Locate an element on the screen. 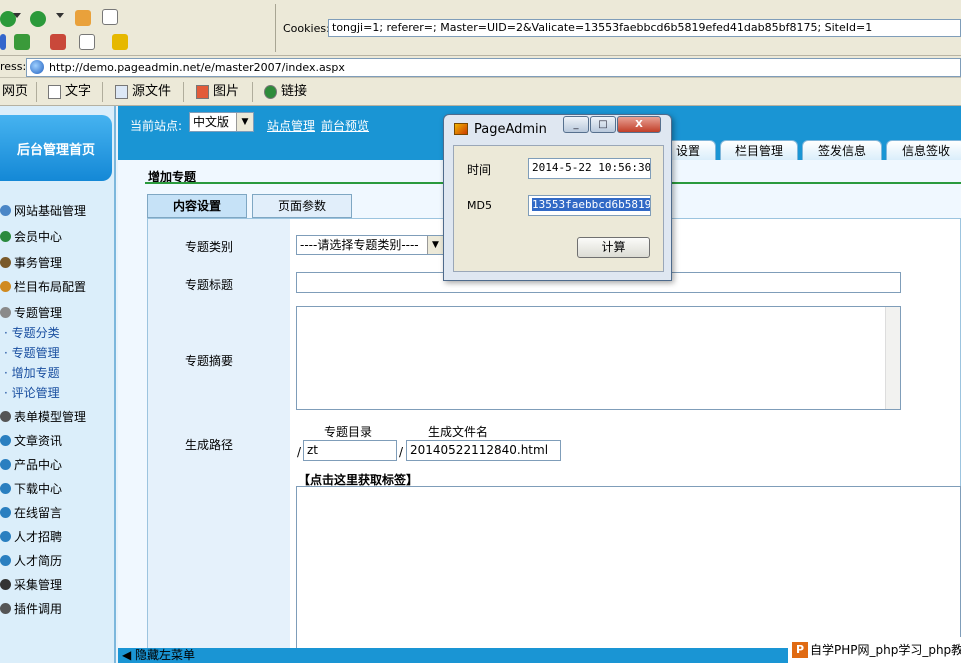  close-button: X is located at coordinates (639, 124).